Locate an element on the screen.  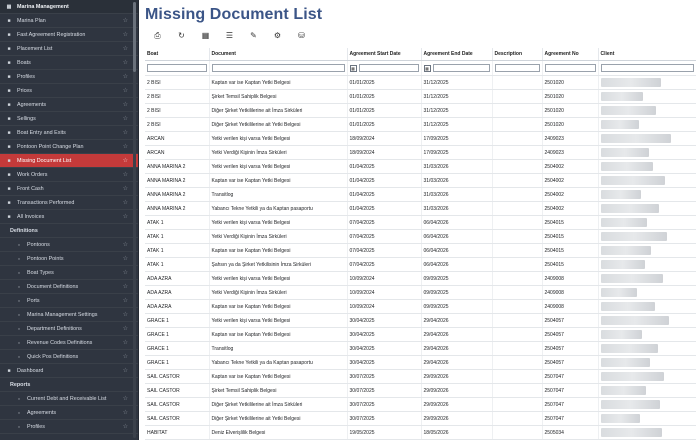
sidebar-item-pontoon-points: ○ Pontoon Points ☆ is located at coordinates (69, 259).